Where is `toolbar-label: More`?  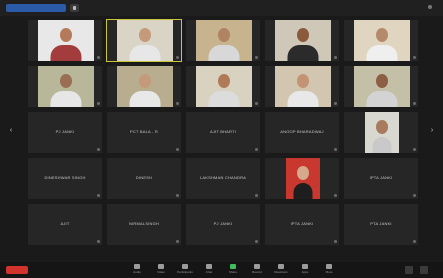
toolbar-label: More is located at coordinates (329, 272).